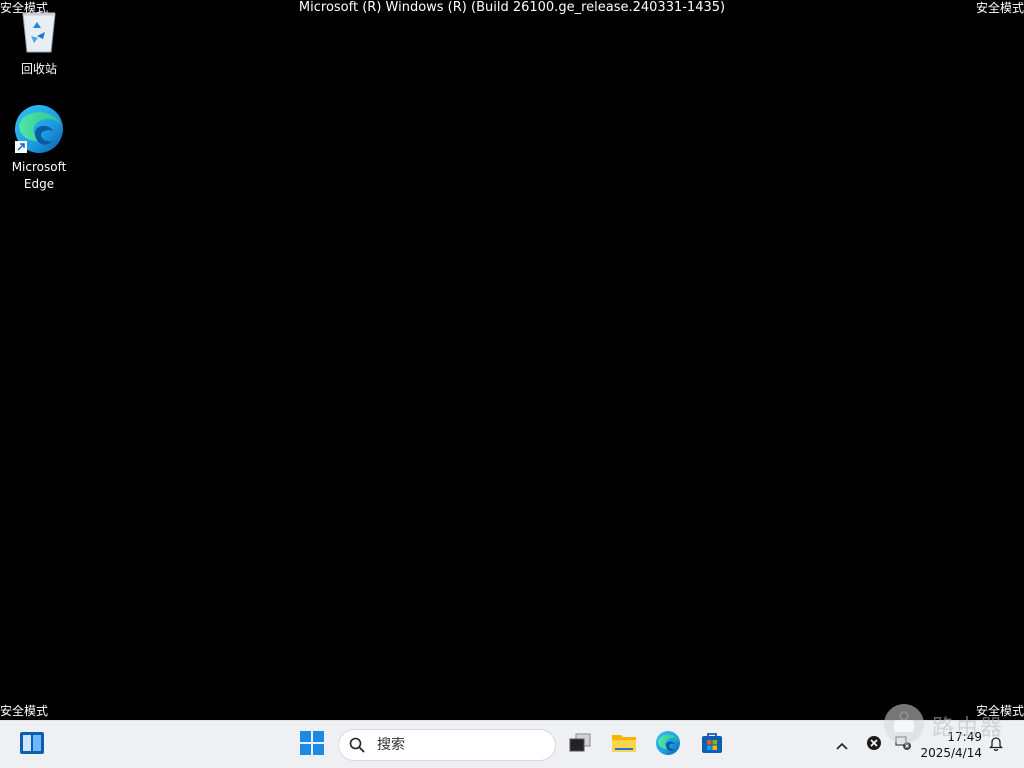  I want to click on network-disconnected-icon, so click(904, 745).